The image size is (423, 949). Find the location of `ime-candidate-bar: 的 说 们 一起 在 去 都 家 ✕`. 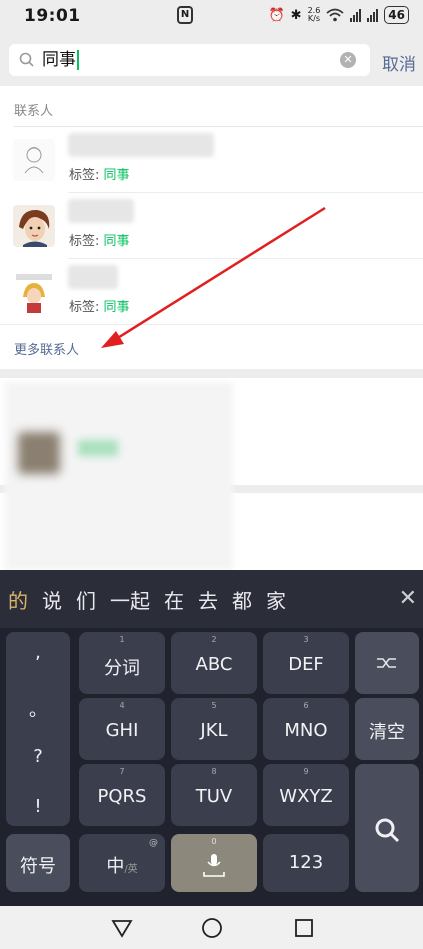

ime-candidate-bar: 的 说 们 一起 在 去 都 家 ✕ is located at coordinates (211, 599).